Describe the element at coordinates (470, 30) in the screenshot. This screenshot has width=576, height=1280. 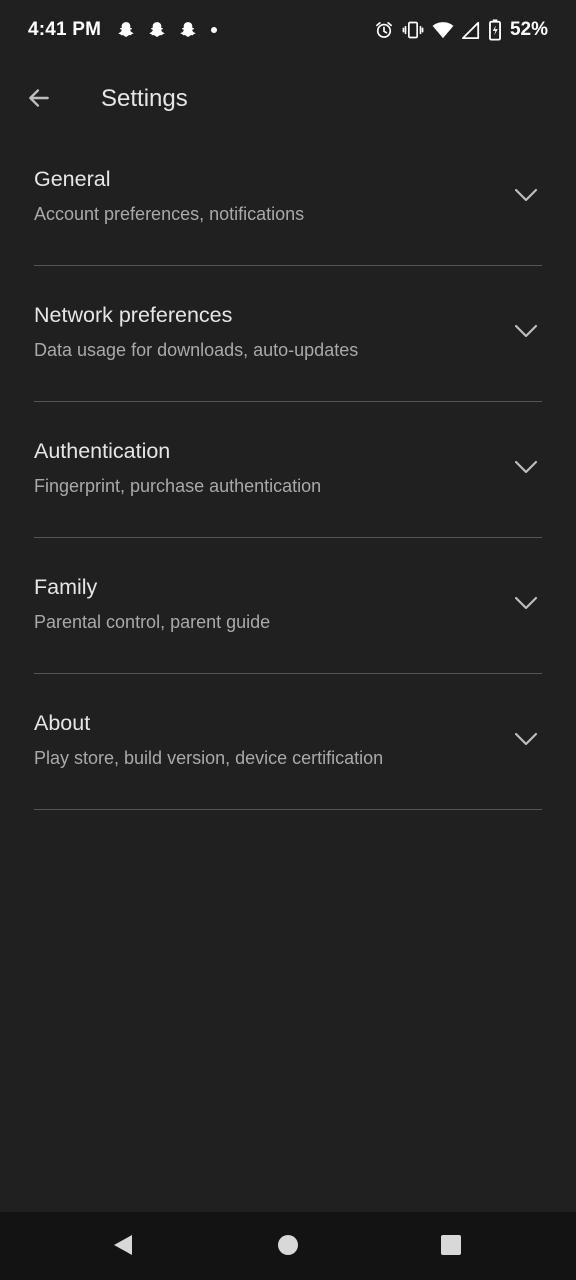
I see `signal-icon` at that location.